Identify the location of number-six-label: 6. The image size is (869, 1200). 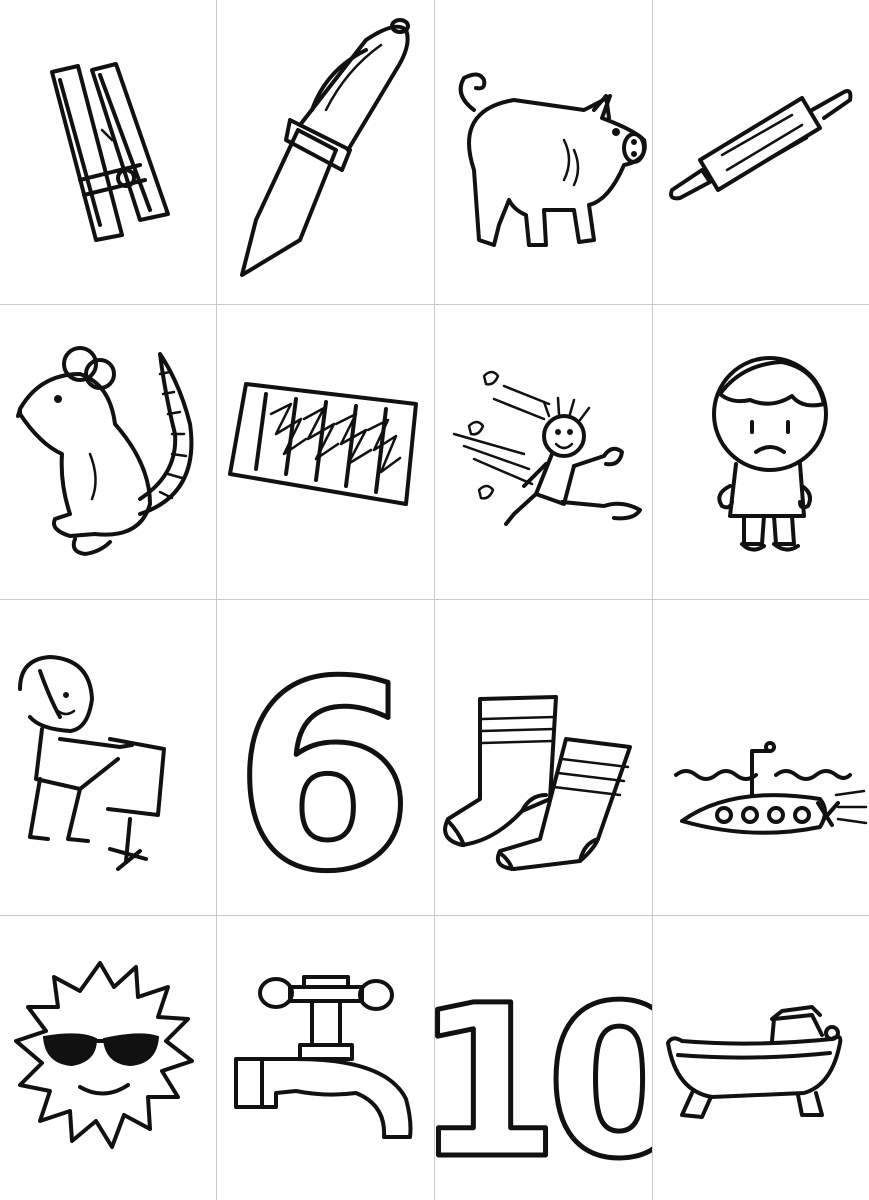
(324, 771).